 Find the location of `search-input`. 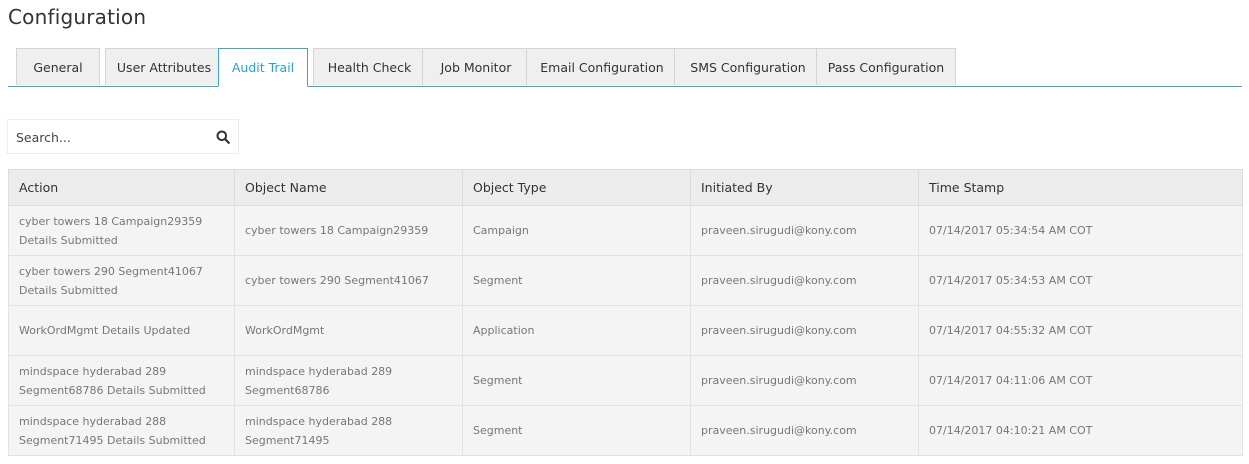

search-input is located at coordinates (106, 137).